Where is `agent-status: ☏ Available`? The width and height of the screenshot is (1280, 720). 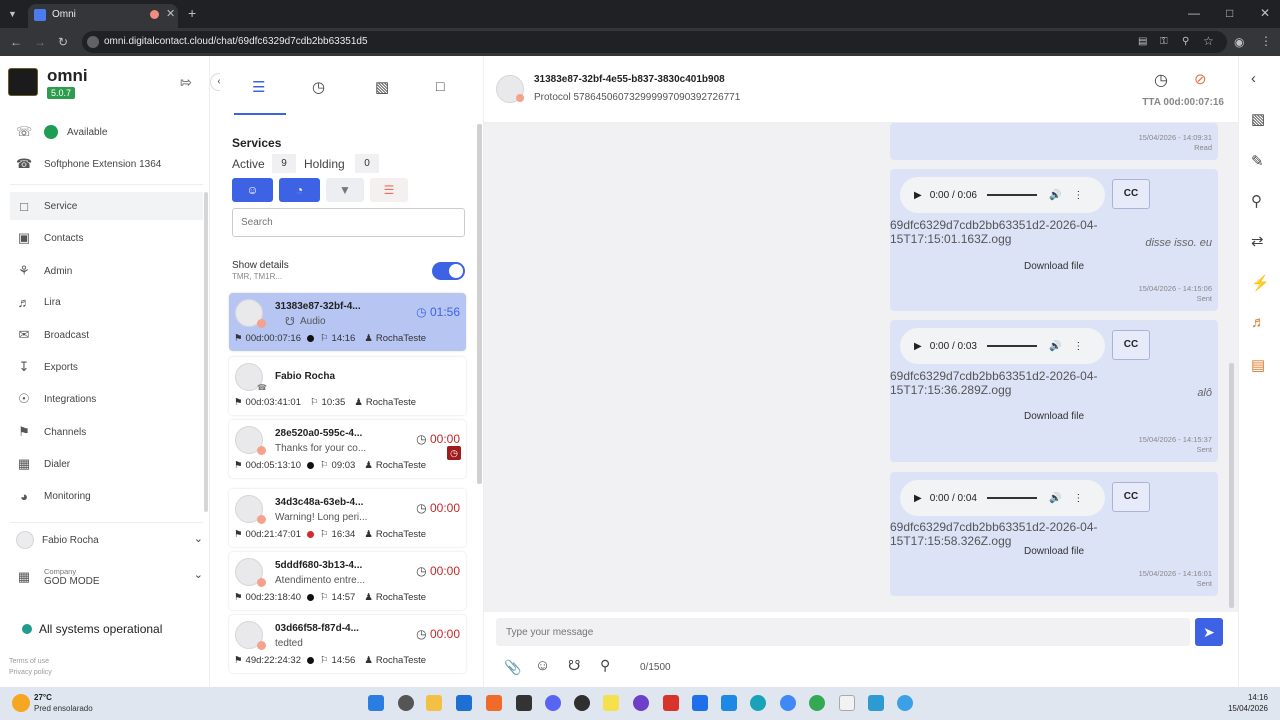
agent-status: ☏ Available is located at coordinates (106, 132).